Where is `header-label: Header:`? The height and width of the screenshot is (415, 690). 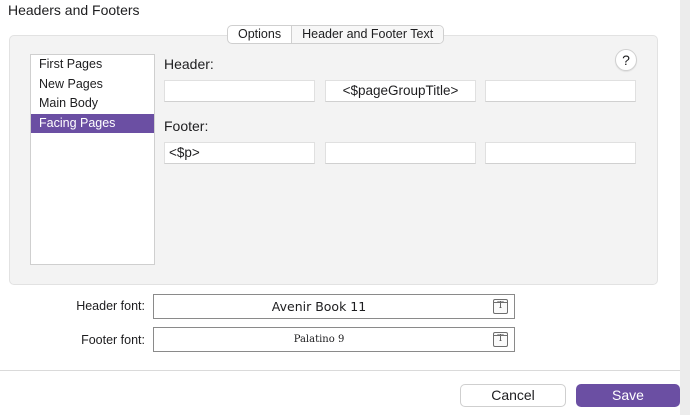
header-label: Header: is located at coordinates (189, 64).